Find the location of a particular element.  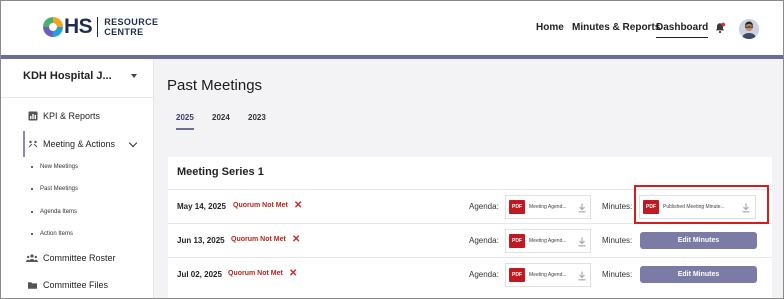

logo-divider is located at coordinates (98, 27).